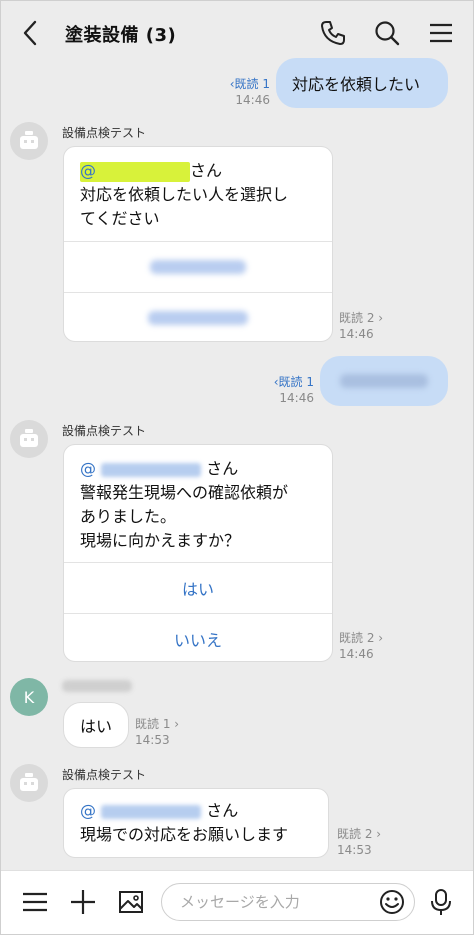 Image resolution: width=474 pixels, height=935 pixels. I want to click on card-body: @ さん 対応を依頼したい人を選択し てください, so click(198, 189).